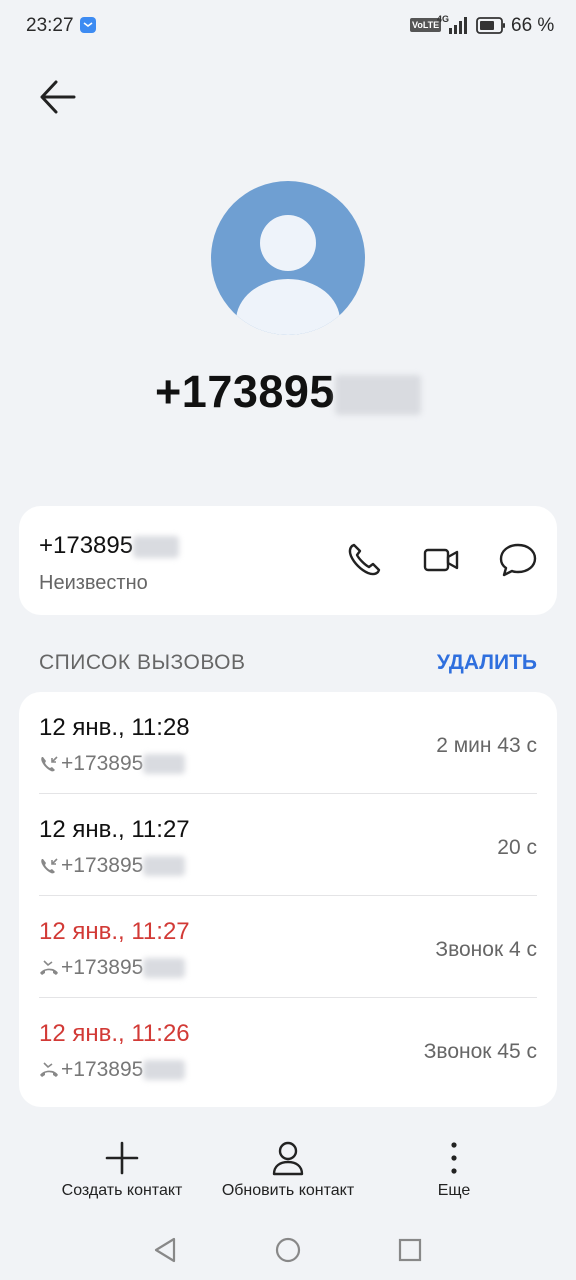  I want to click on call-row: 12 янв., 11:27 +173895 Звонок 4 с, so click(288, 947).